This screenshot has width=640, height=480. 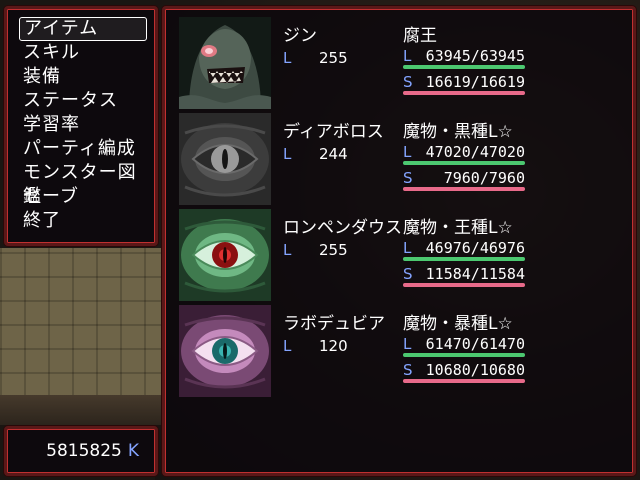 What do you see at coordinates (225, 255) in the screenshot?
I see `green-eye-portrait` at bounding box center [225, 255].